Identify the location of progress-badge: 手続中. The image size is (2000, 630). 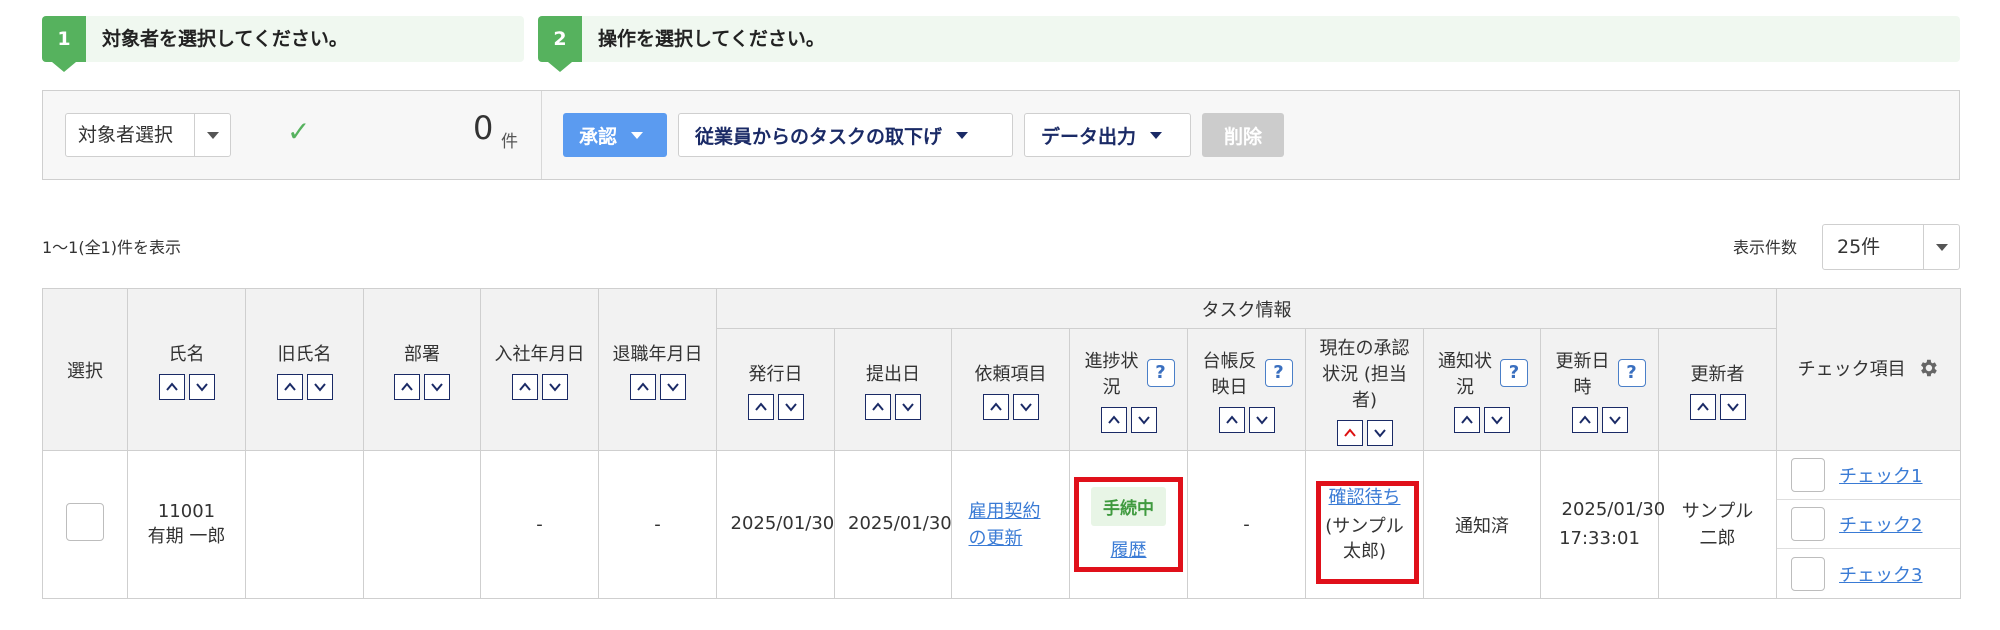
(1128, 506).